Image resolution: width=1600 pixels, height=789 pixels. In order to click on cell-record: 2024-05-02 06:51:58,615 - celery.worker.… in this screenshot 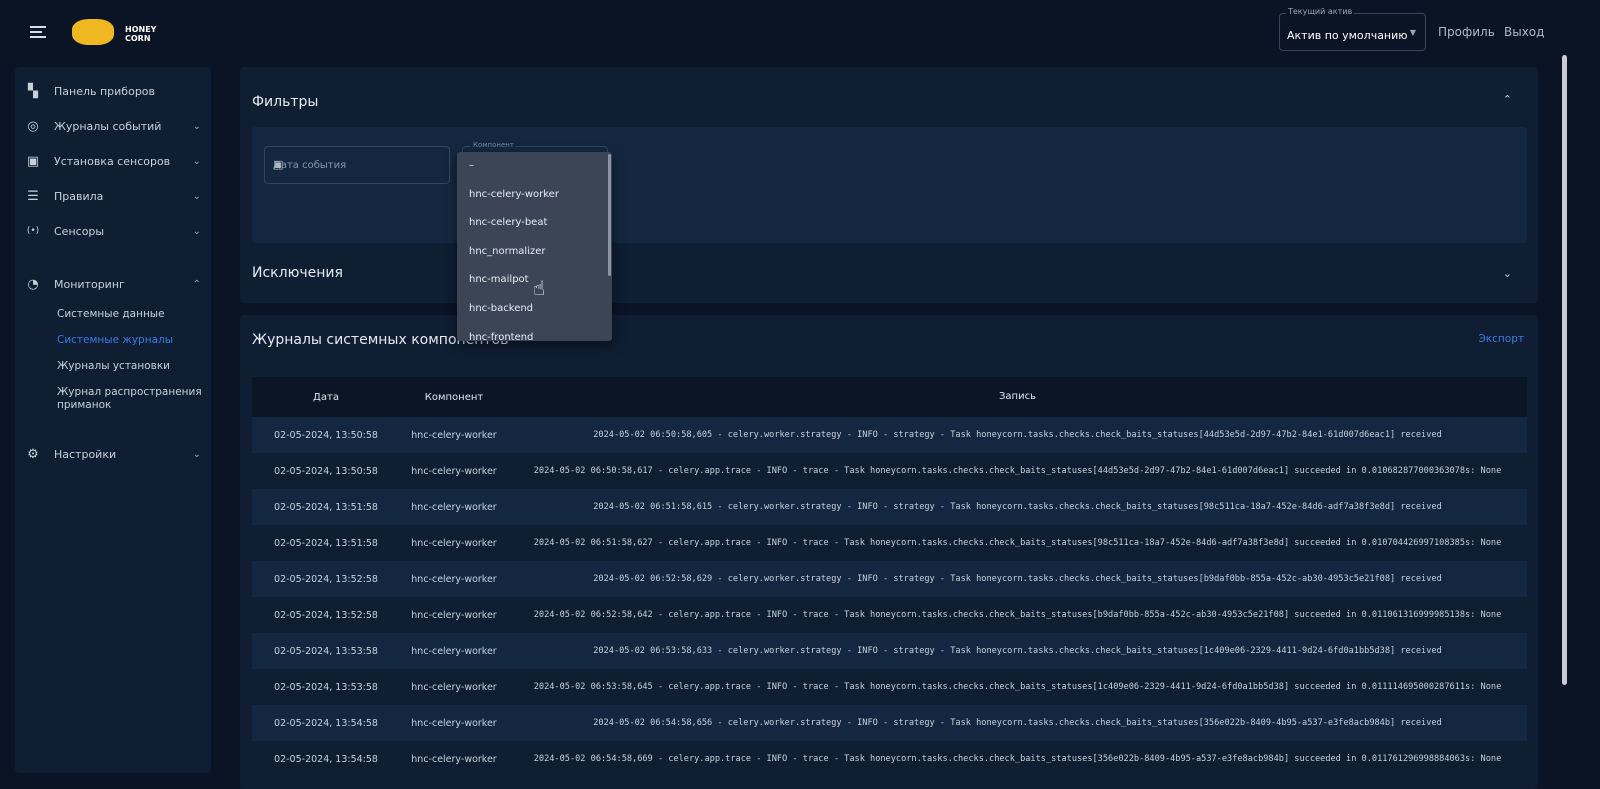, I will do `click(1017, 507)`.